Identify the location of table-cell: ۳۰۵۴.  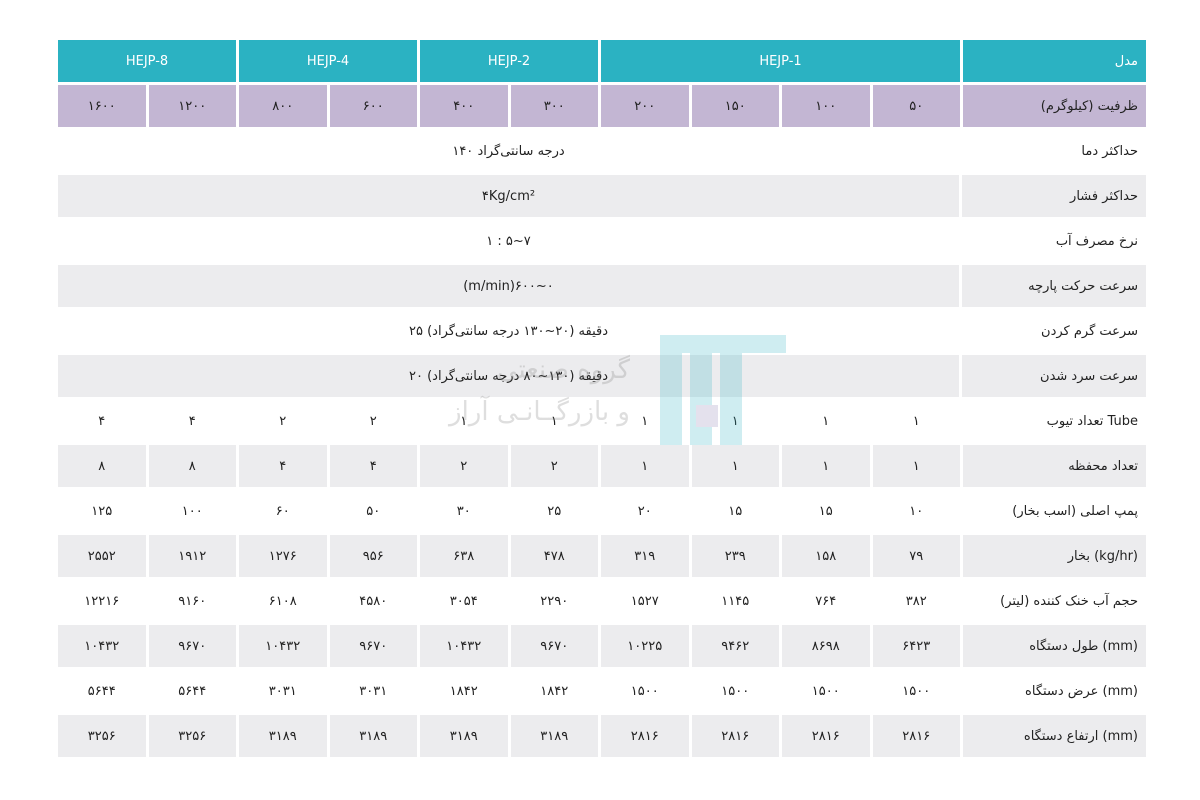
(464, 601).